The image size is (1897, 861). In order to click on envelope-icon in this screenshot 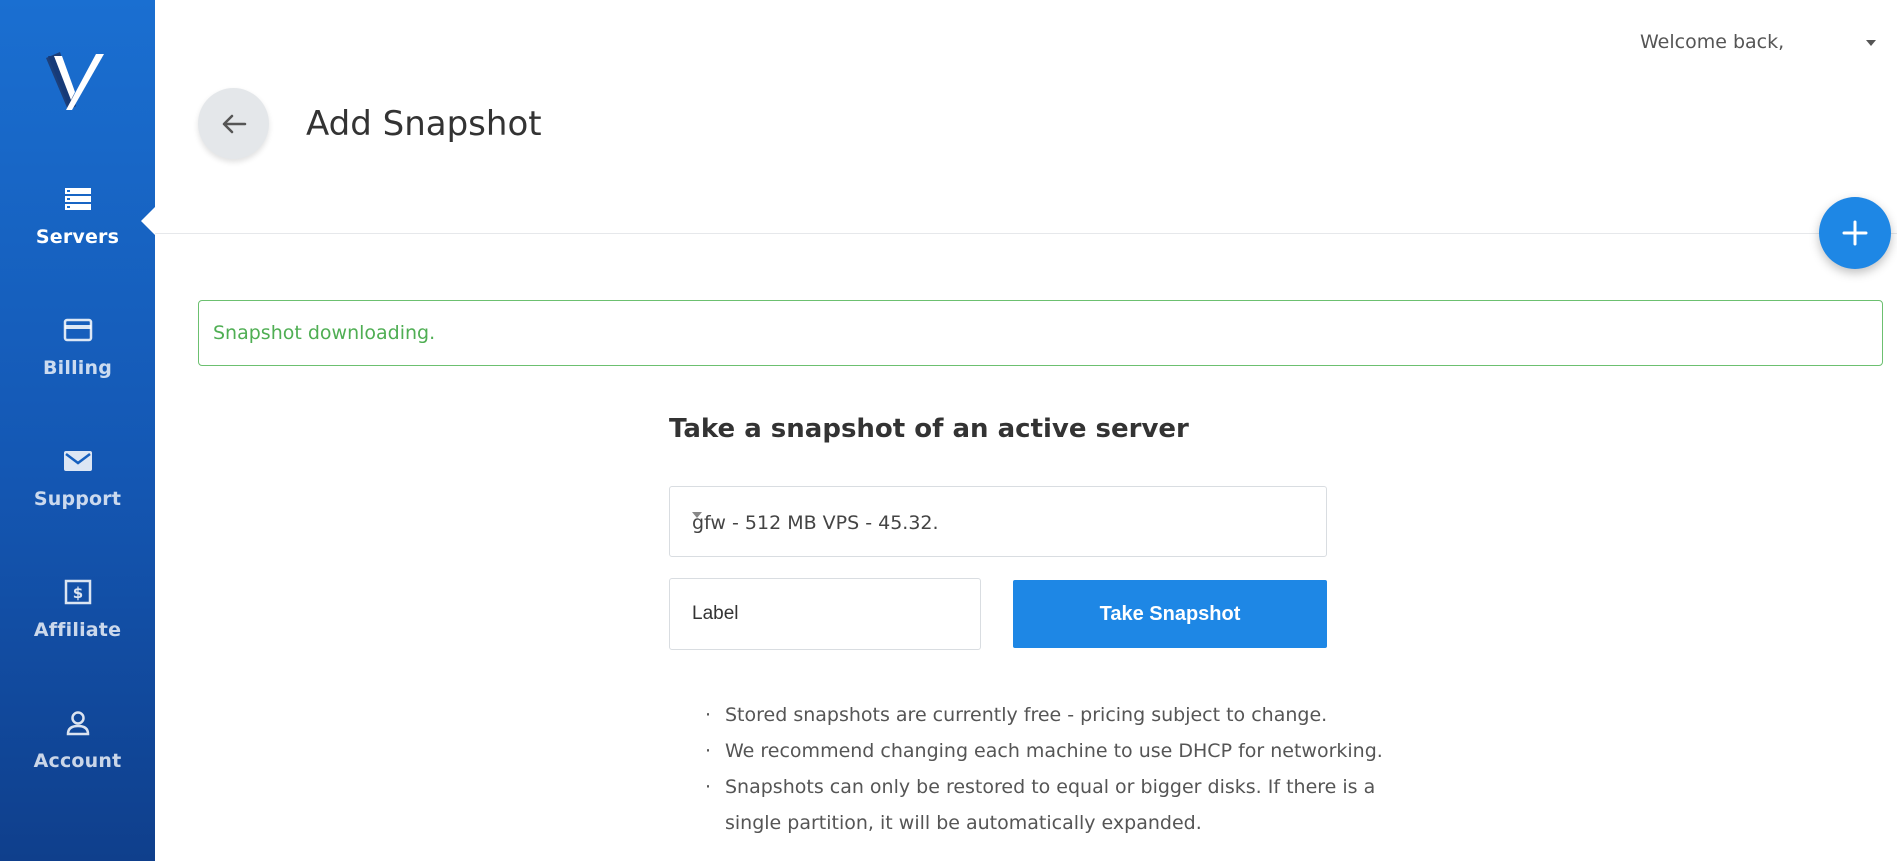, I will do `click(78, 461)`.